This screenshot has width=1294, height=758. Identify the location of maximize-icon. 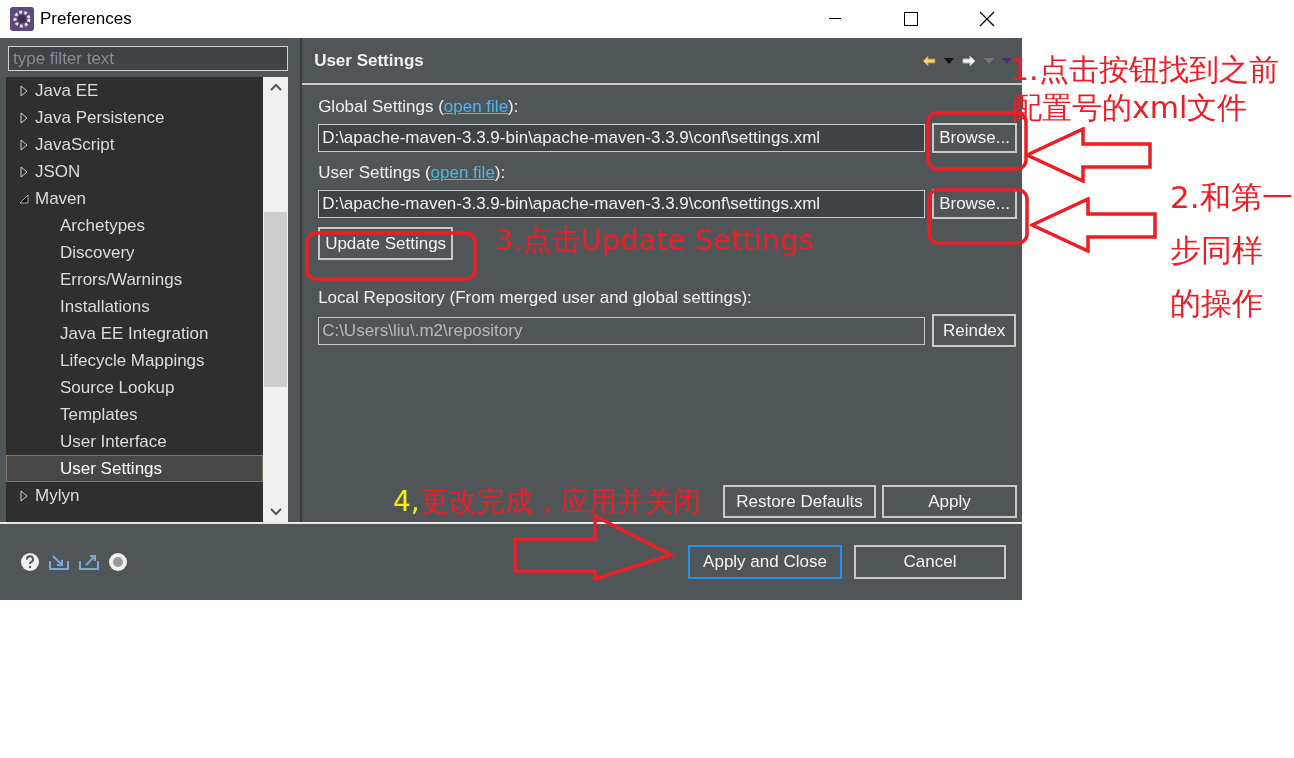
(911, 19).